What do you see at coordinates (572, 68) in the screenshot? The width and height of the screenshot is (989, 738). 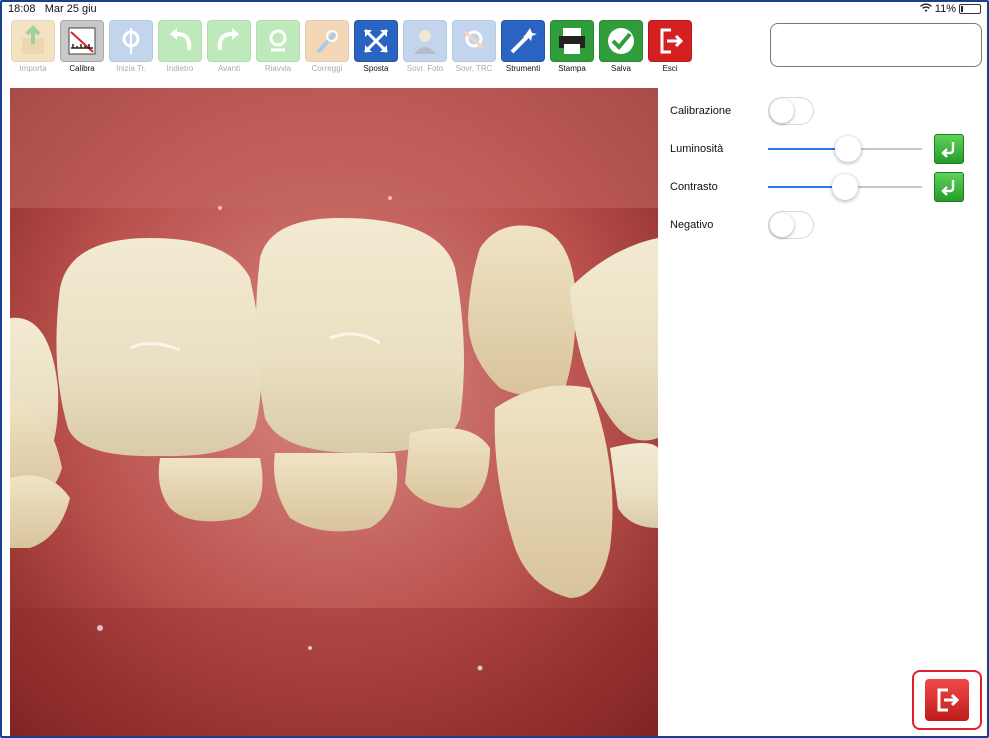 I see `toolbar-label: Stampa` at bounding box center [572, 68].